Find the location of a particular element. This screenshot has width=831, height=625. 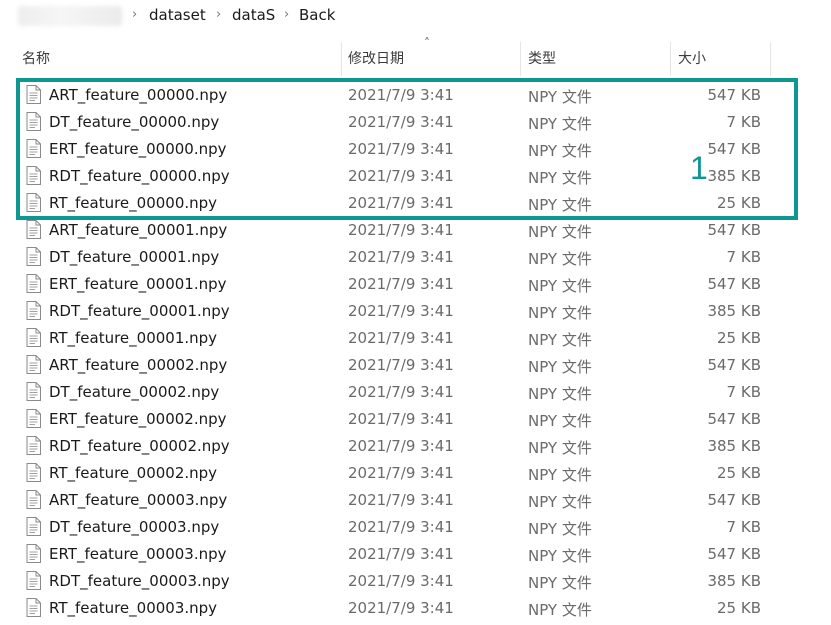

annotation-label: 1 is located at coordinates (699, 168).